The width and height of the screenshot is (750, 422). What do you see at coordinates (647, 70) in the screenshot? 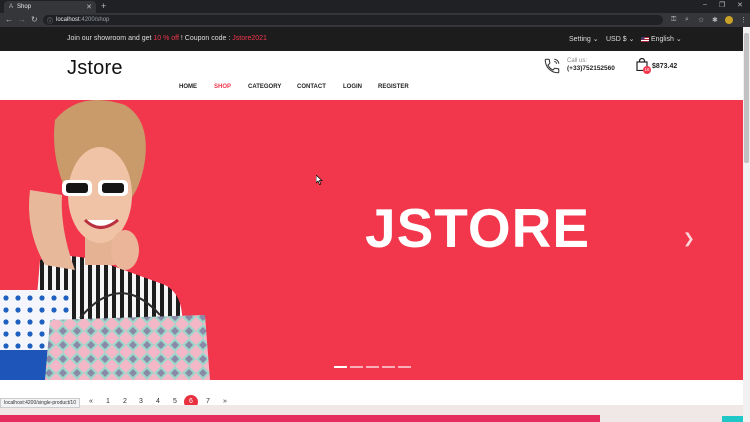
I see `cart-count-badge: 16` at bounding box center [647, 70].